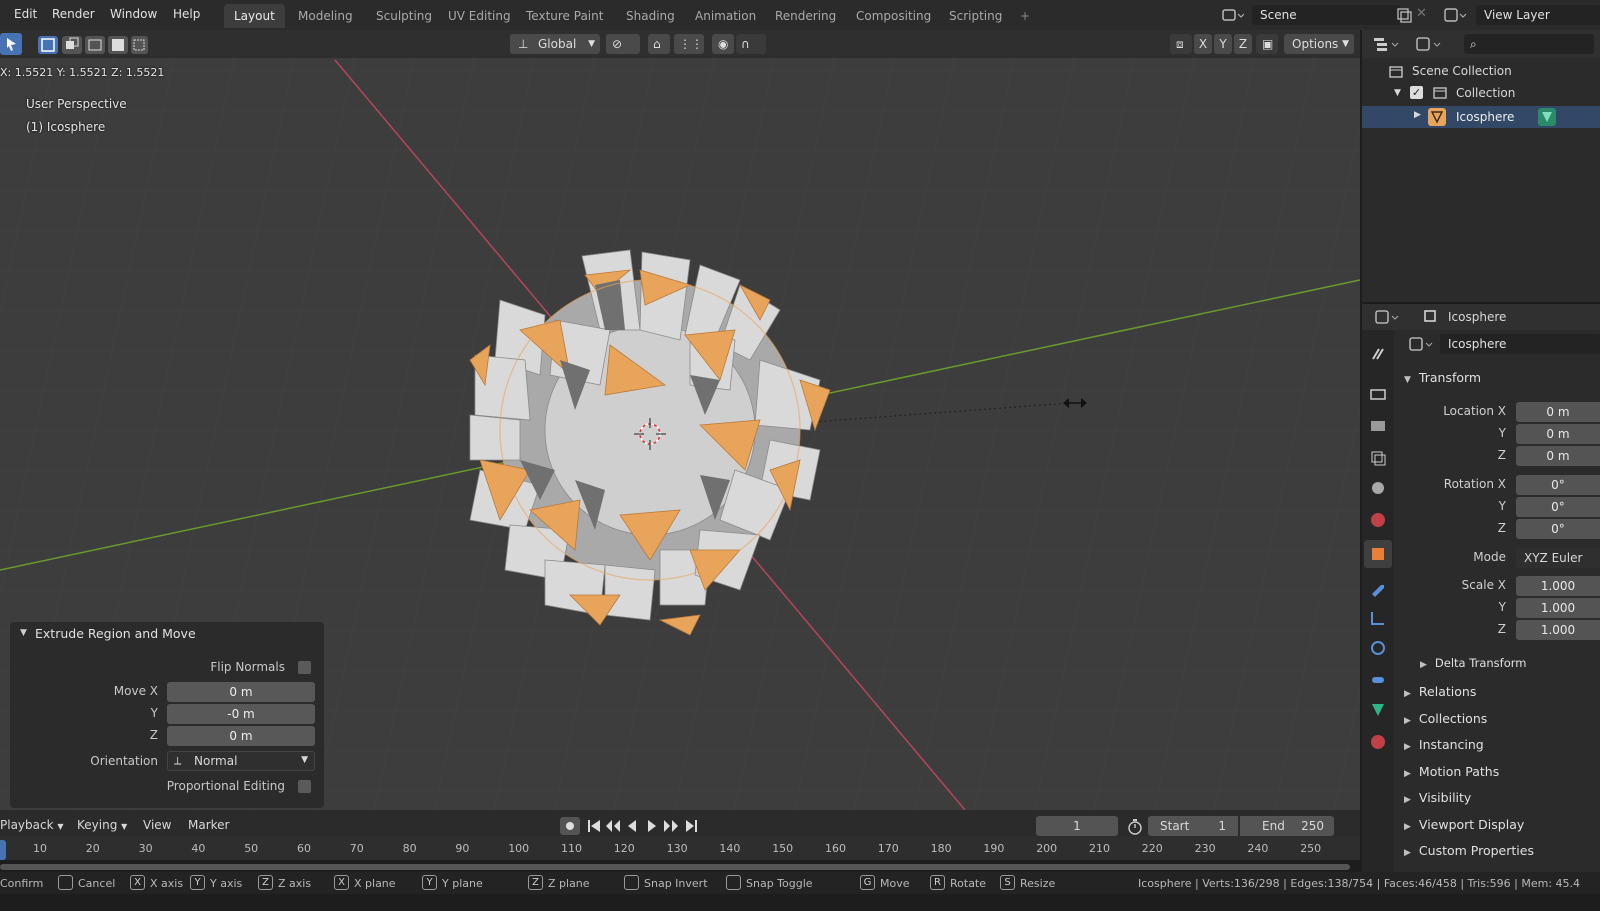 Image resolution: width=1600 pixels, height=911 pixels. Describe the element at coordinates (1423, 344) in the screenshot. I see `object-data-selector-icon` at that location.